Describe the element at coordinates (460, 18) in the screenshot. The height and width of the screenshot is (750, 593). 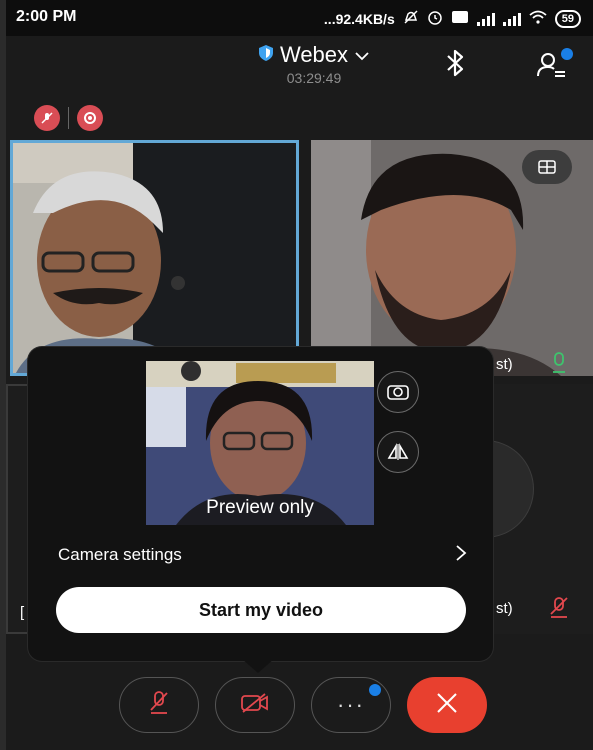
I see `volte-icon` at that location.